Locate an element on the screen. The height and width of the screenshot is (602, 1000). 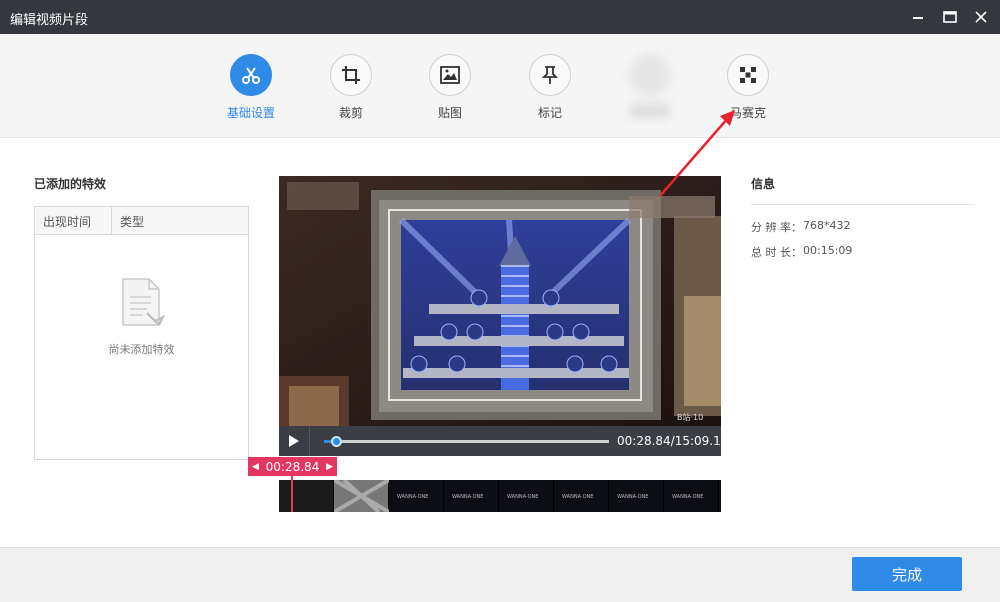
play-icon is located at coordinates (294, 441).